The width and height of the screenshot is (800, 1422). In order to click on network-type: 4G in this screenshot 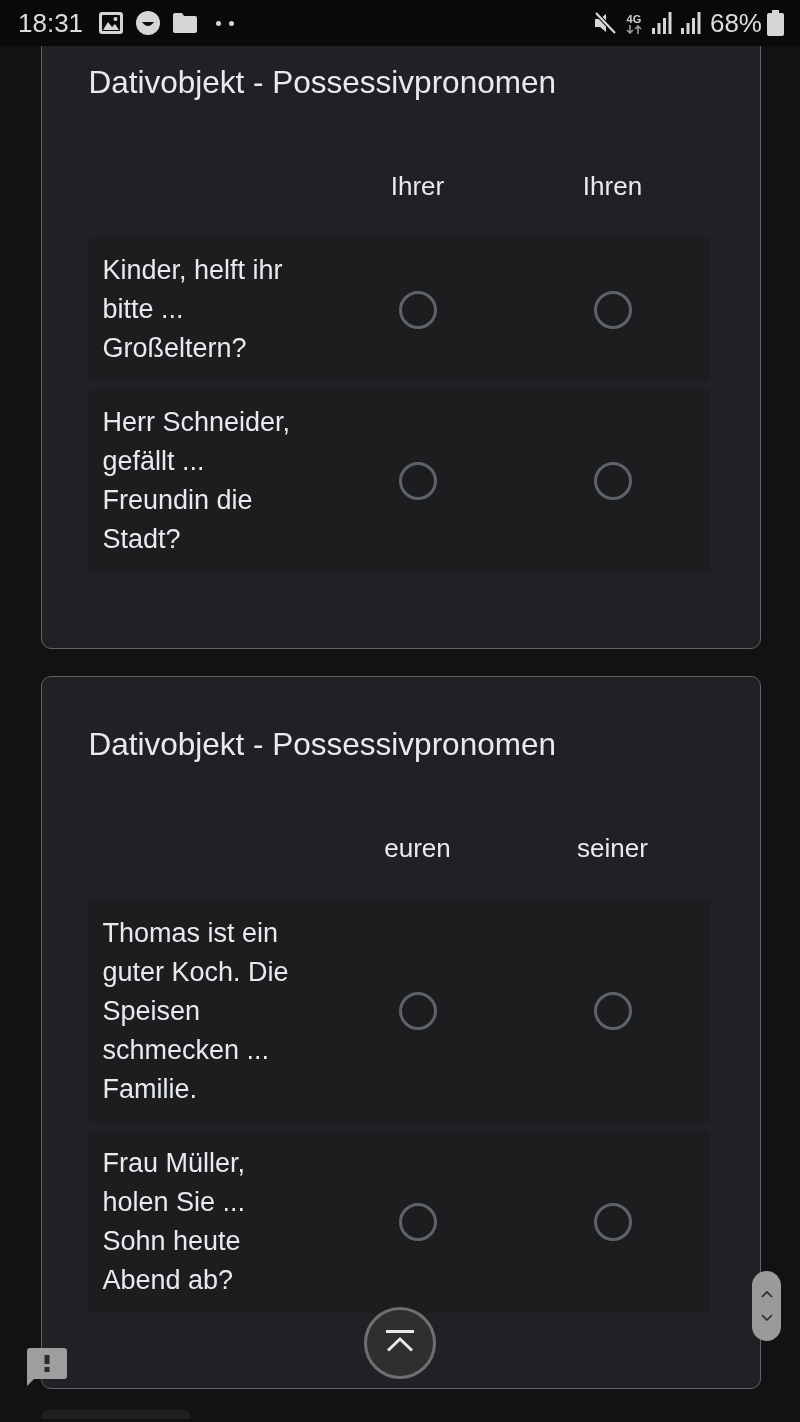, I will do `click(634, 18)`.